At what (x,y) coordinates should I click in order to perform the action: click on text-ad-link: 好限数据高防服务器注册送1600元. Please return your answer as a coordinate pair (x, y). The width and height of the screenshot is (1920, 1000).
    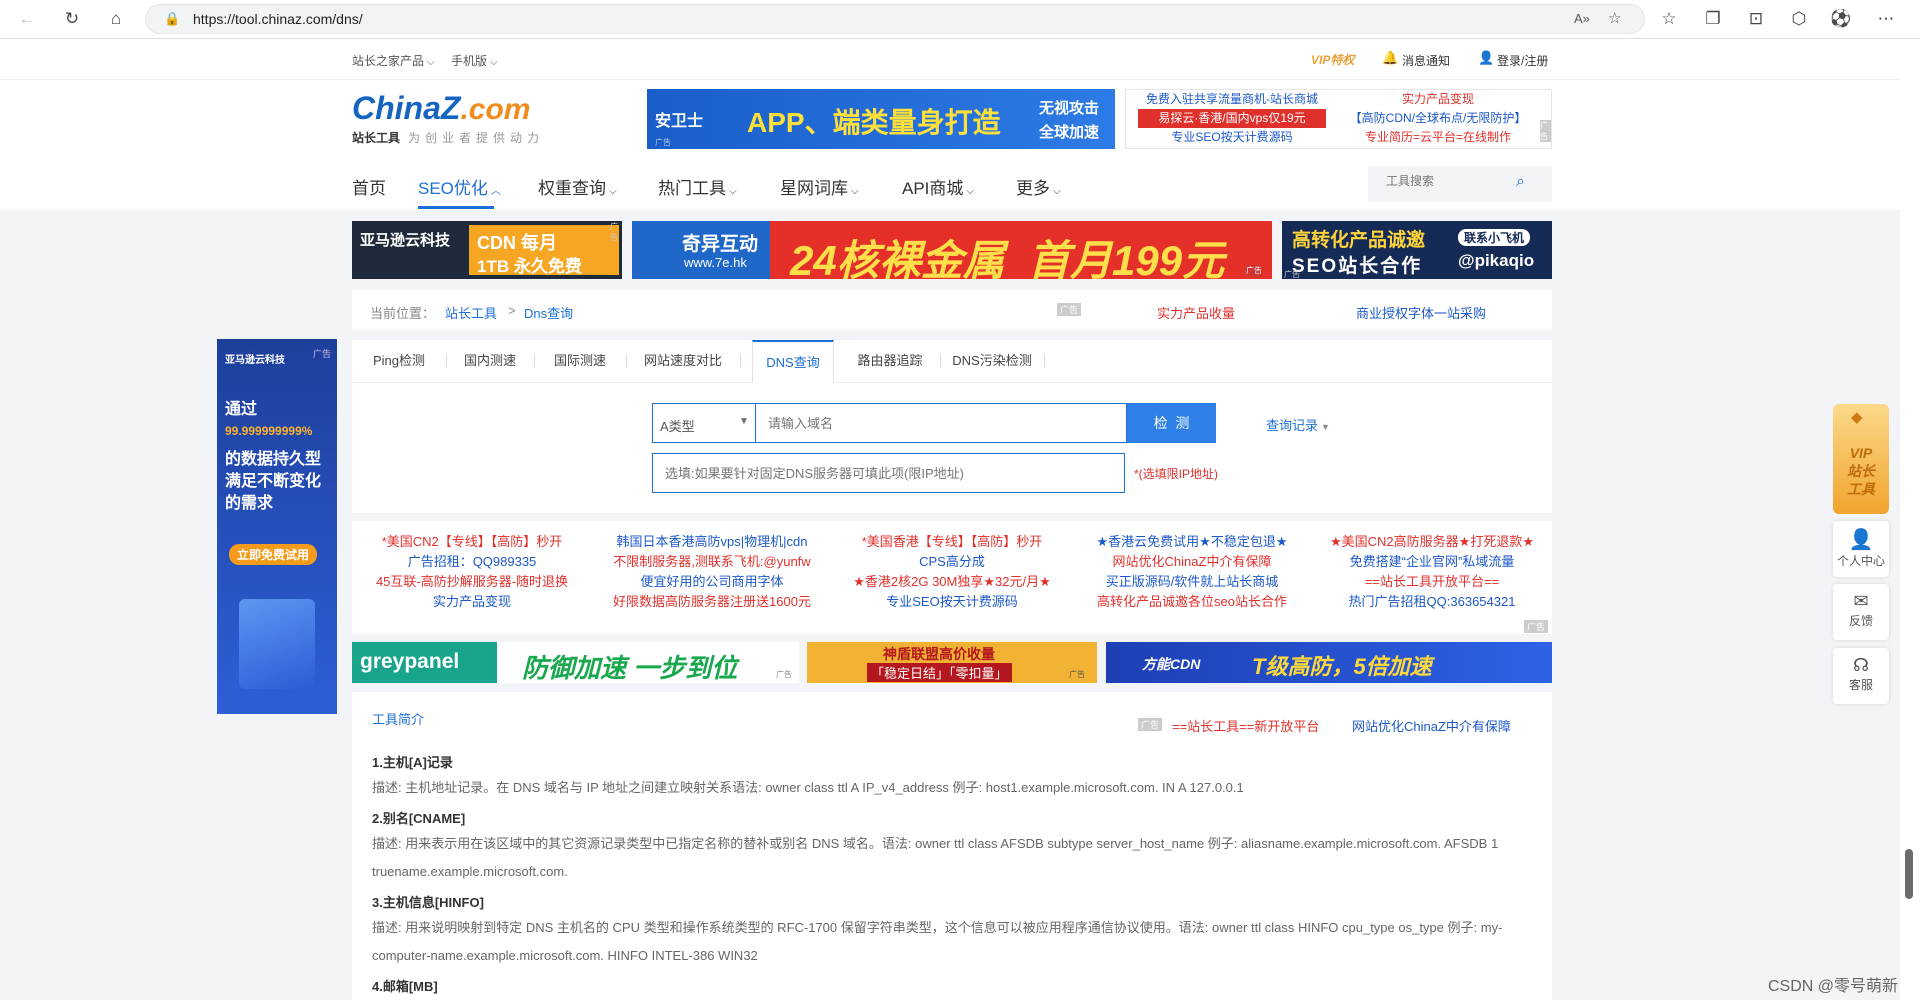
    Looking at the image, I should click on (712, 602).